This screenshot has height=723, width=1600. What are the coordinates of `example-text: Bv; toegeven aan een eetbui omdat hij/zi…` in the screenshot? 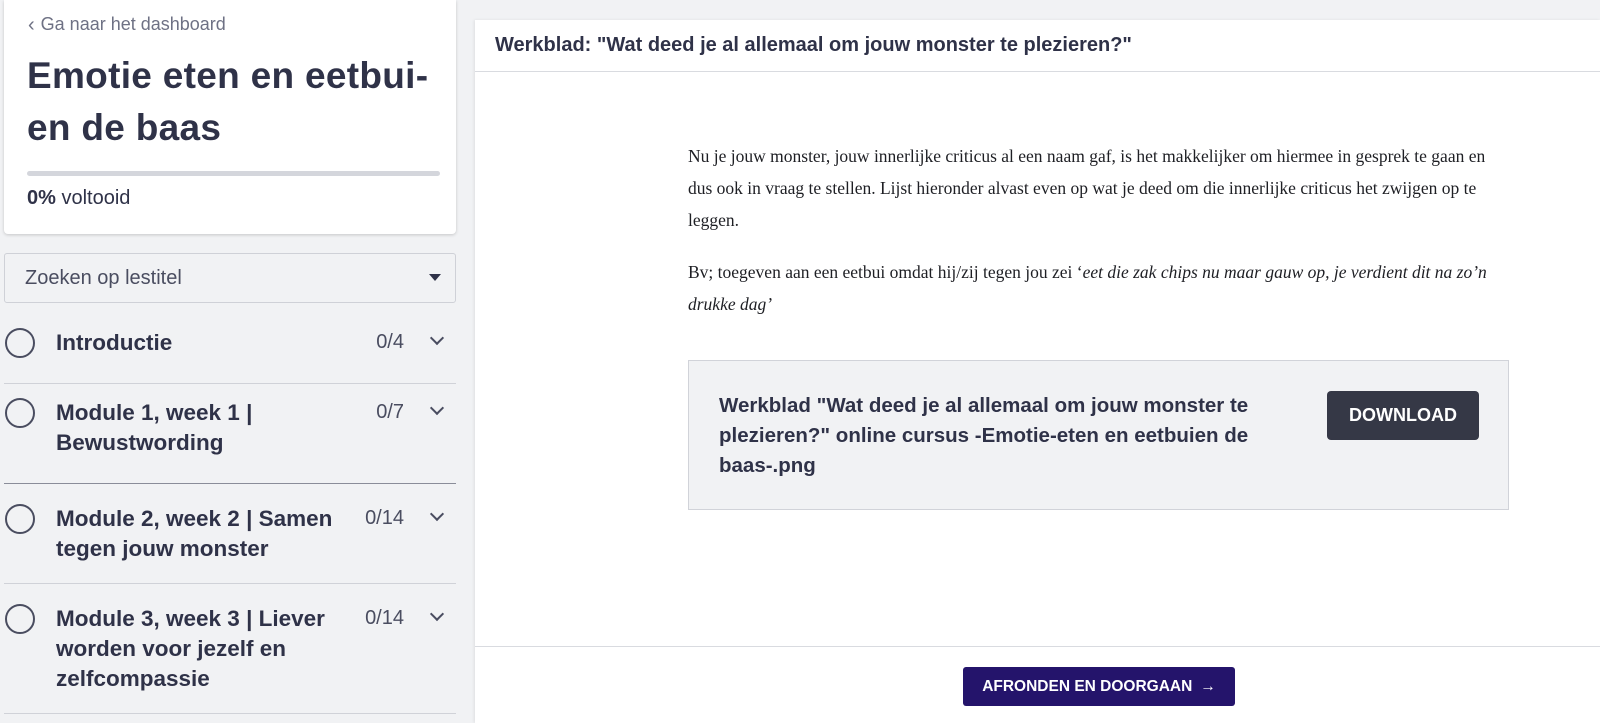 It's located at (885, 272).